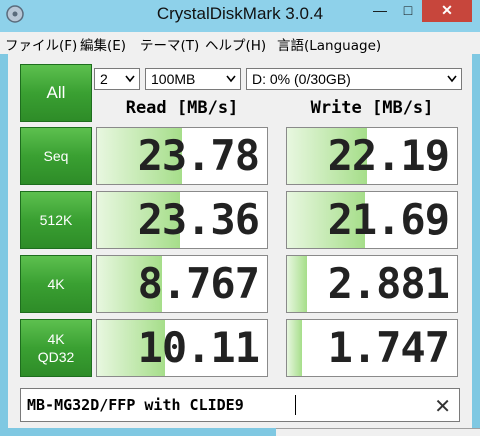 Image resolution: width=480 pixels, height=436 pixels. I want to click on 512k-test-button: 512K, so click(56, 220).